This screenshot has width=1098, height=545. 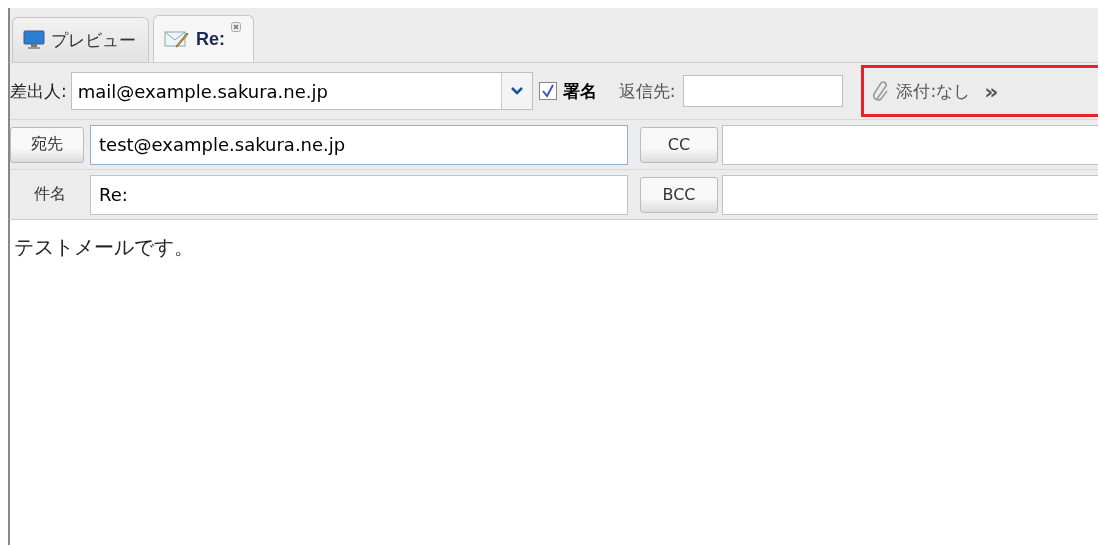 What do you see at coordinates (359, 194) in the screenshot?
I see `subject-field: Re:` at bounding box center [359, 194].